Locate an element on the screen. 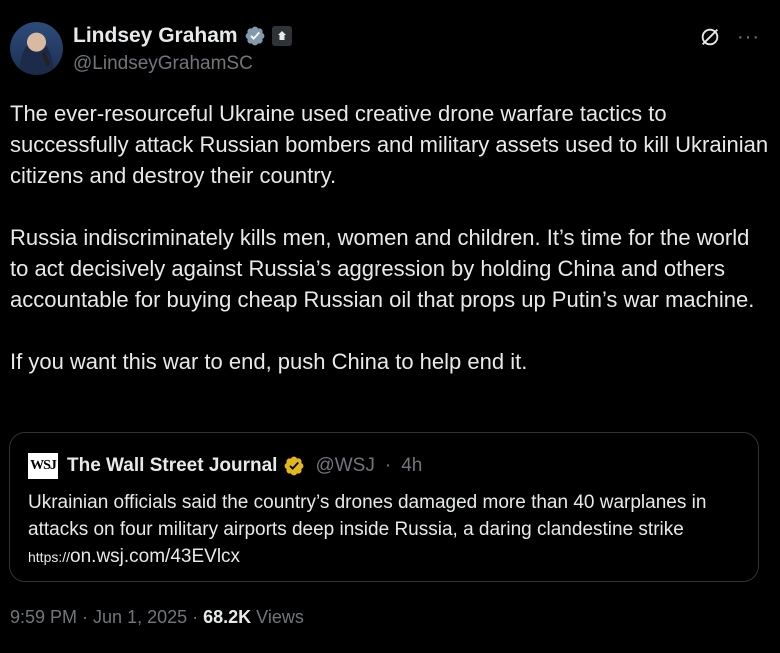 This screenshot has height=653, width=780. government-badge-icon is located at coordinates (281, 36).